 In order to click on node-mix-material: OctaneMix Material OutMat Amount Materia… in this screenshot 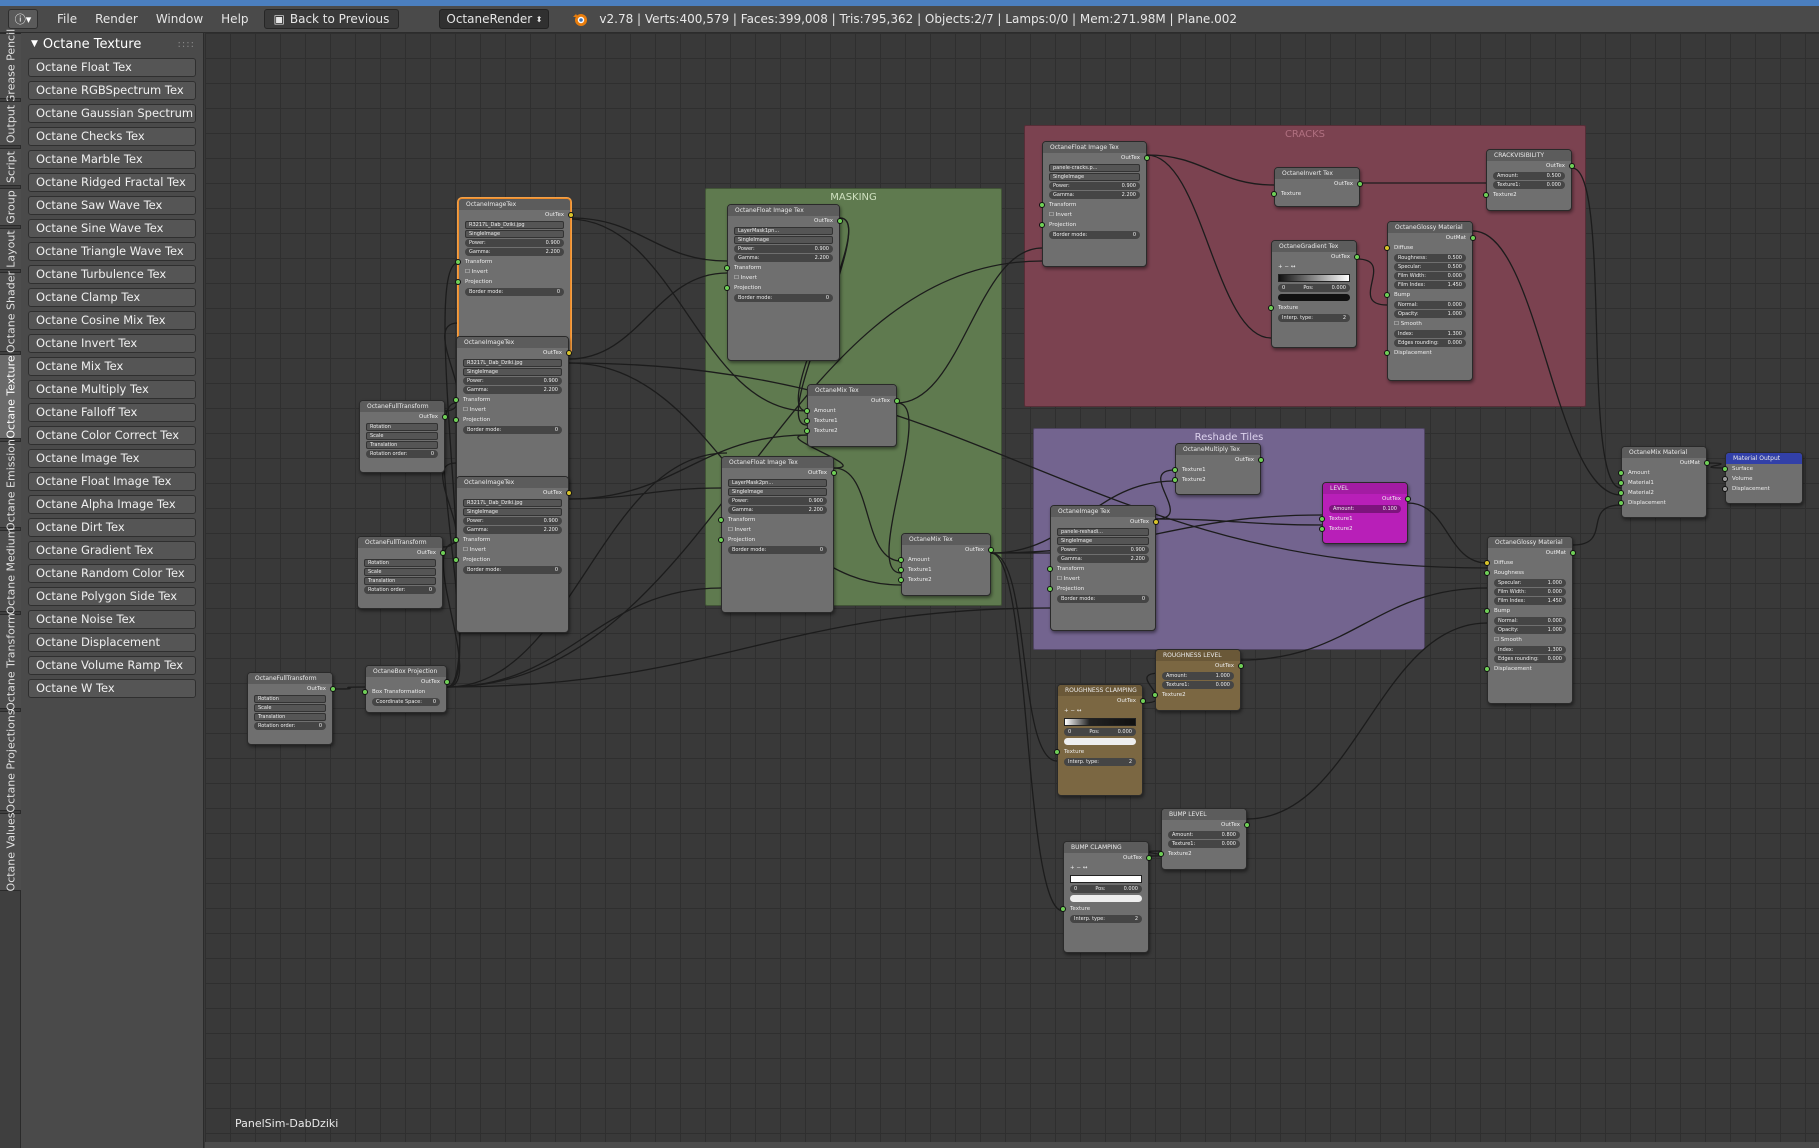, I will do `click(1664, 482)`.